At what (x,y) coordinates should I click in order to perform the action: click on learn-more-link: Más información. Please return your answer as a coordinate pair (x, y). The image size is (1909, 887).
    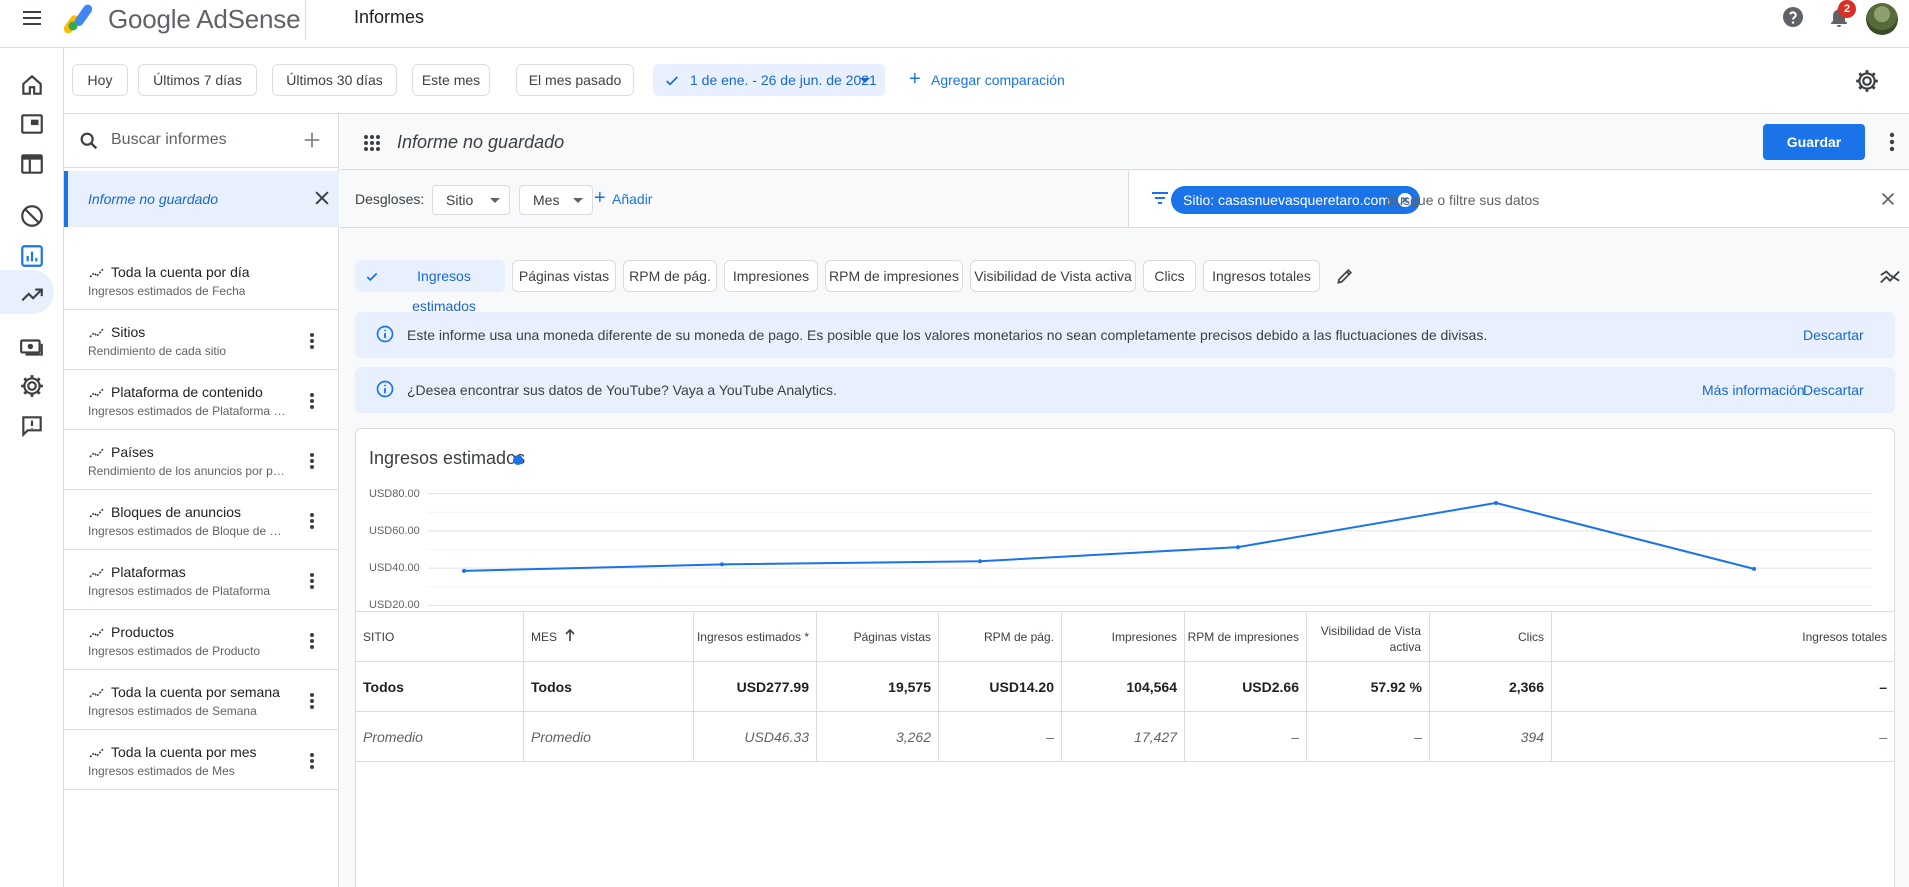
    Looking at the image, I should click on (1753, 390).